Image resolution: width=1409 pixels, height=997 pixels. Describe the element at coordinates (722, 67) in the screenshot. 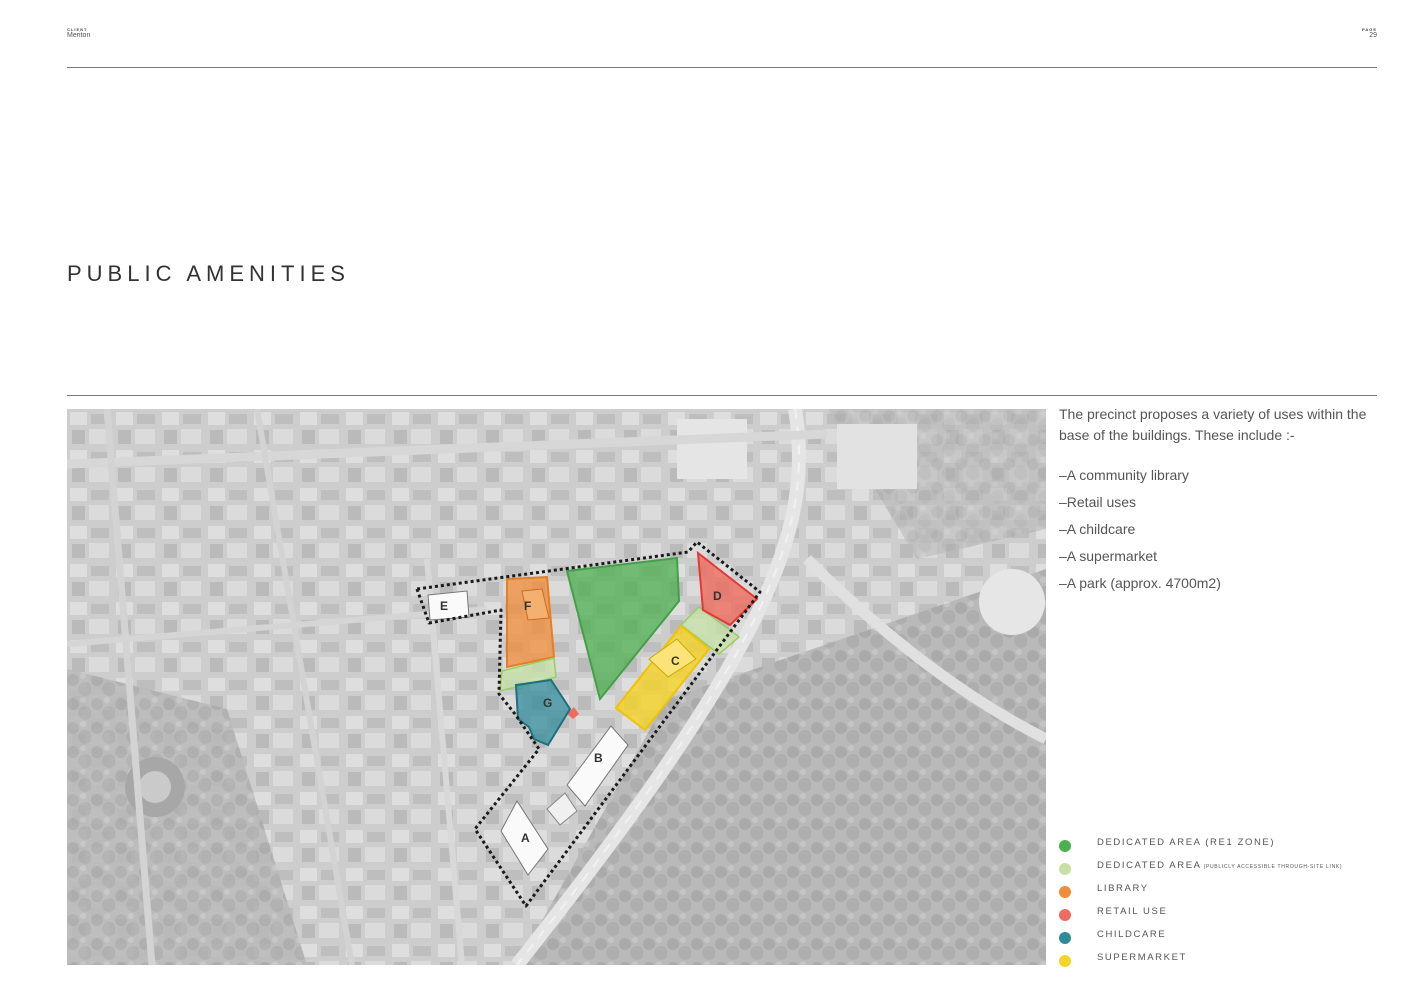

I see `header-divider` at that location.